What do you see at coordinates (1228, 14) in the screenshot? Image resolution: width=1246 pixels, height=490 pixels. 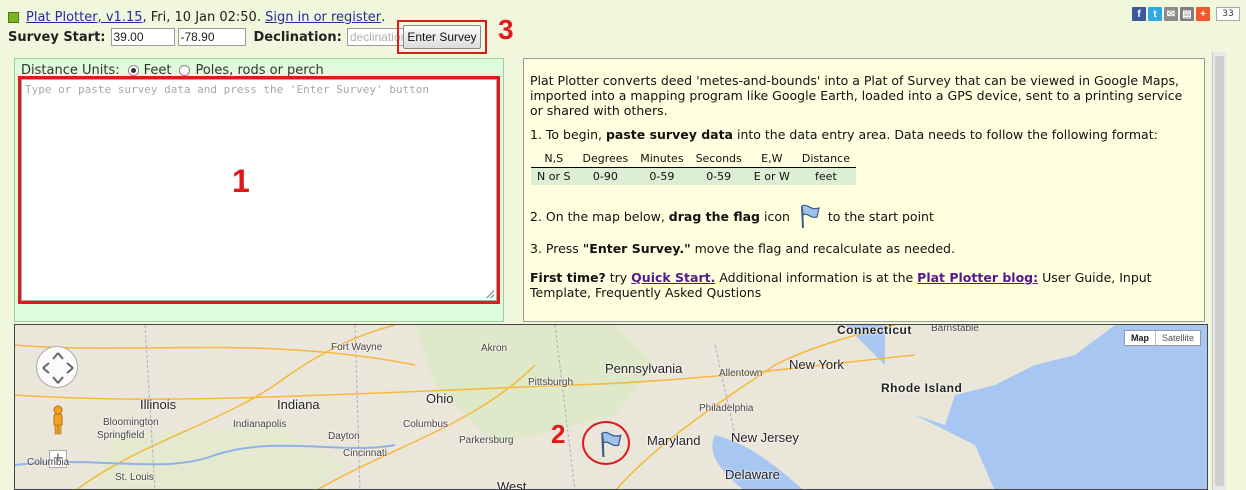 I see `share-counter: 33` at bounding box center [1228, 14].